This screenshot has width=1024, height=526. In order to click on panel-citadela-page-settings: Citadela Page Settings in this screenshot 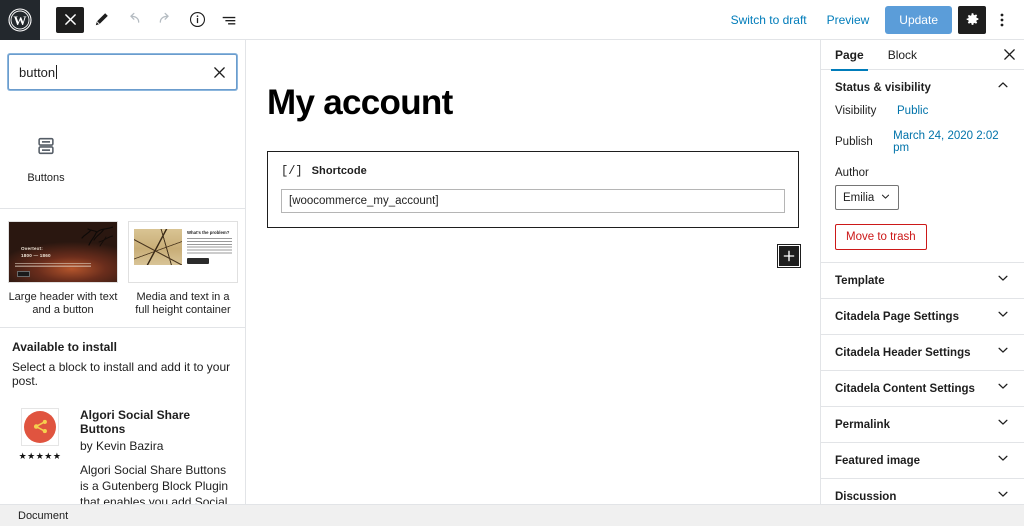, I will do `click(922, 317)`.